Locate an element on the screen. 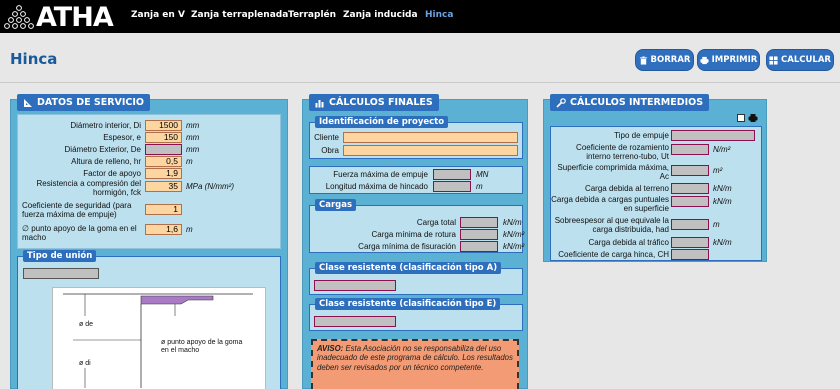 The width and height of the screenshot is (840, 389). clase-e-title: Clase resistente (clasificación tipo E) is located at coordinates (408, 304).